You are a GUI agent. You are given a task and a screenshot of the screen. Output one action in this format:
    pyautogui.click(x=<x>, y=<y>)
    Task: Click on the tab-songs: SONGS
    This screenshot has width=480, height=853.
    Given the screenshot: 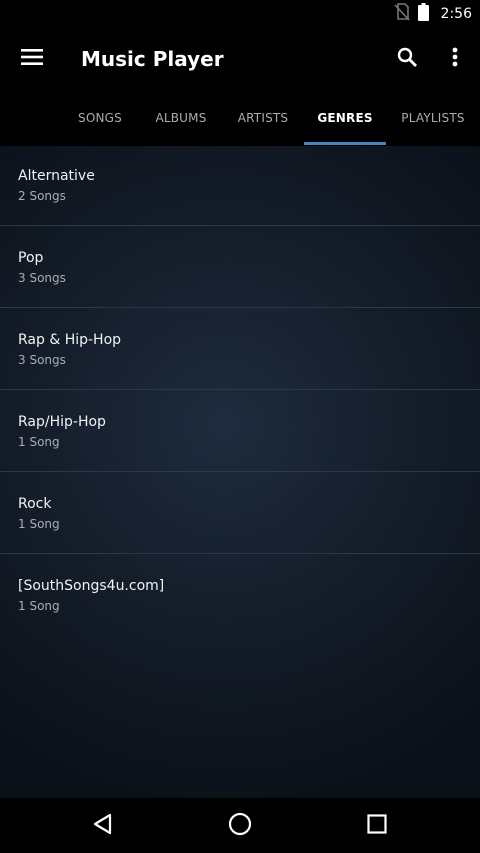 What is the action you would take?
    pyautogui.click(x=100, y=118)
    